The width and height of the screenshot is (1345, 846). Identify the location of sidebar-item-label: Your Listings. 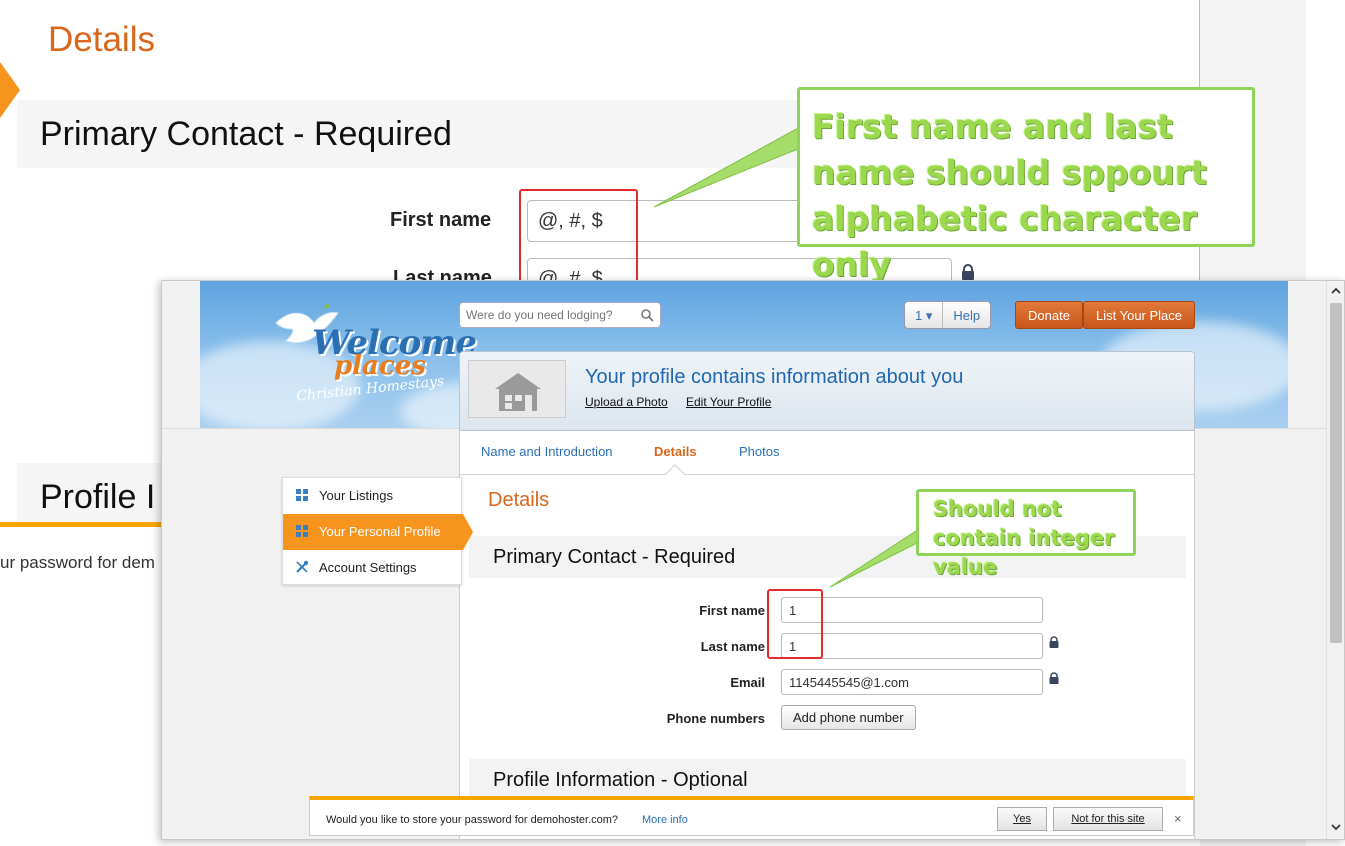
(356, 495).